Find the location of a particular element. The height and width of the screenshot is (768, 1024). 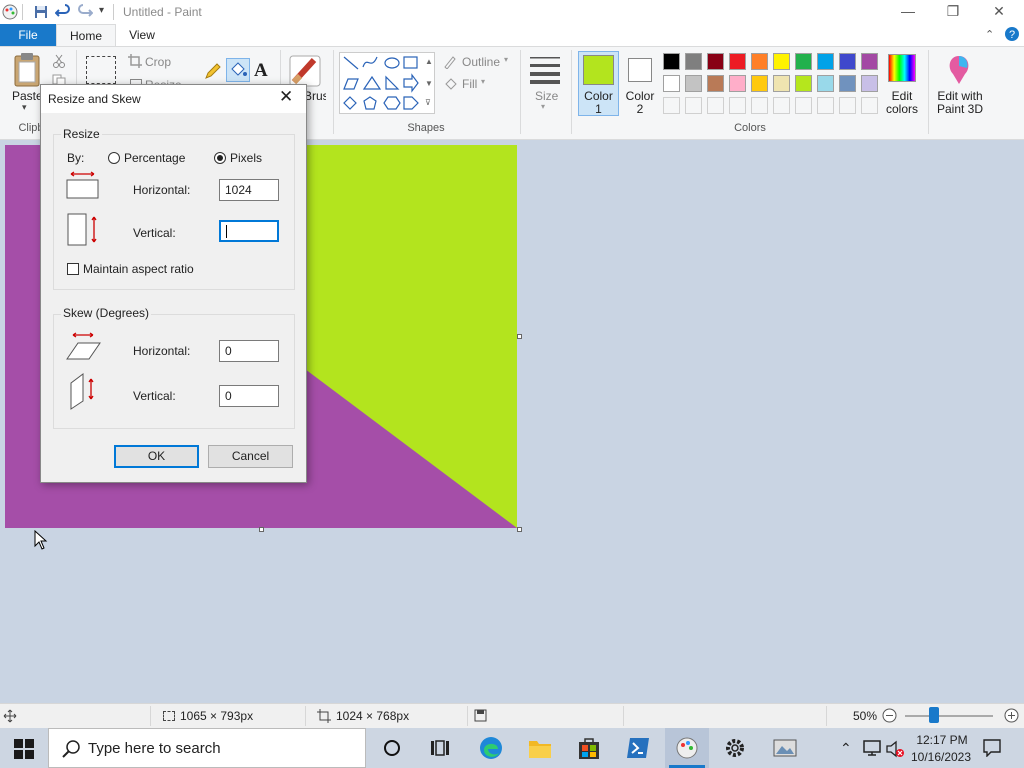

shapes-gallery is located at coordinates (387, 83).